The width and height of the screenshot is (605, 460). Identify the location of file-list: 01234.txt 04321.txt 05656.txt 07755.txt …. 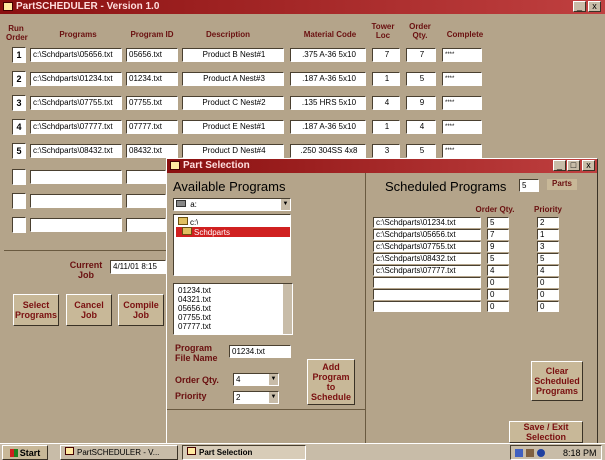
(233, 309).